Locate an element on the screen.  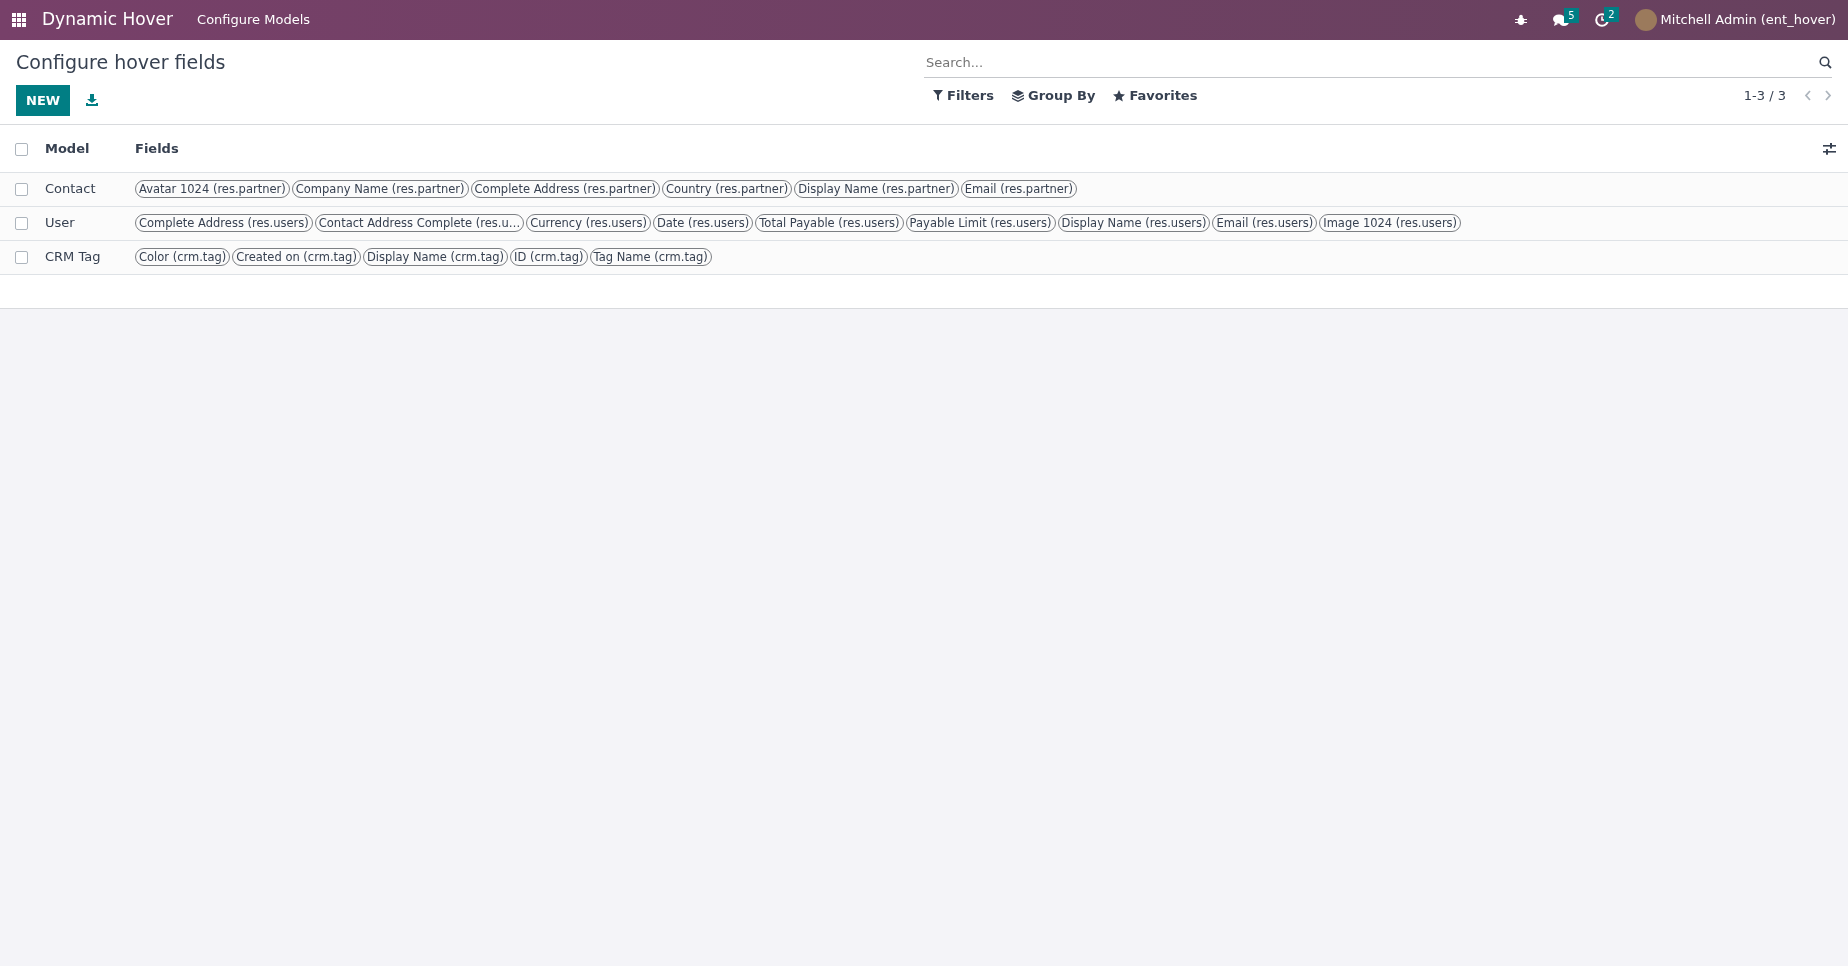
bug-icon is located at coordinates (1520, 20).